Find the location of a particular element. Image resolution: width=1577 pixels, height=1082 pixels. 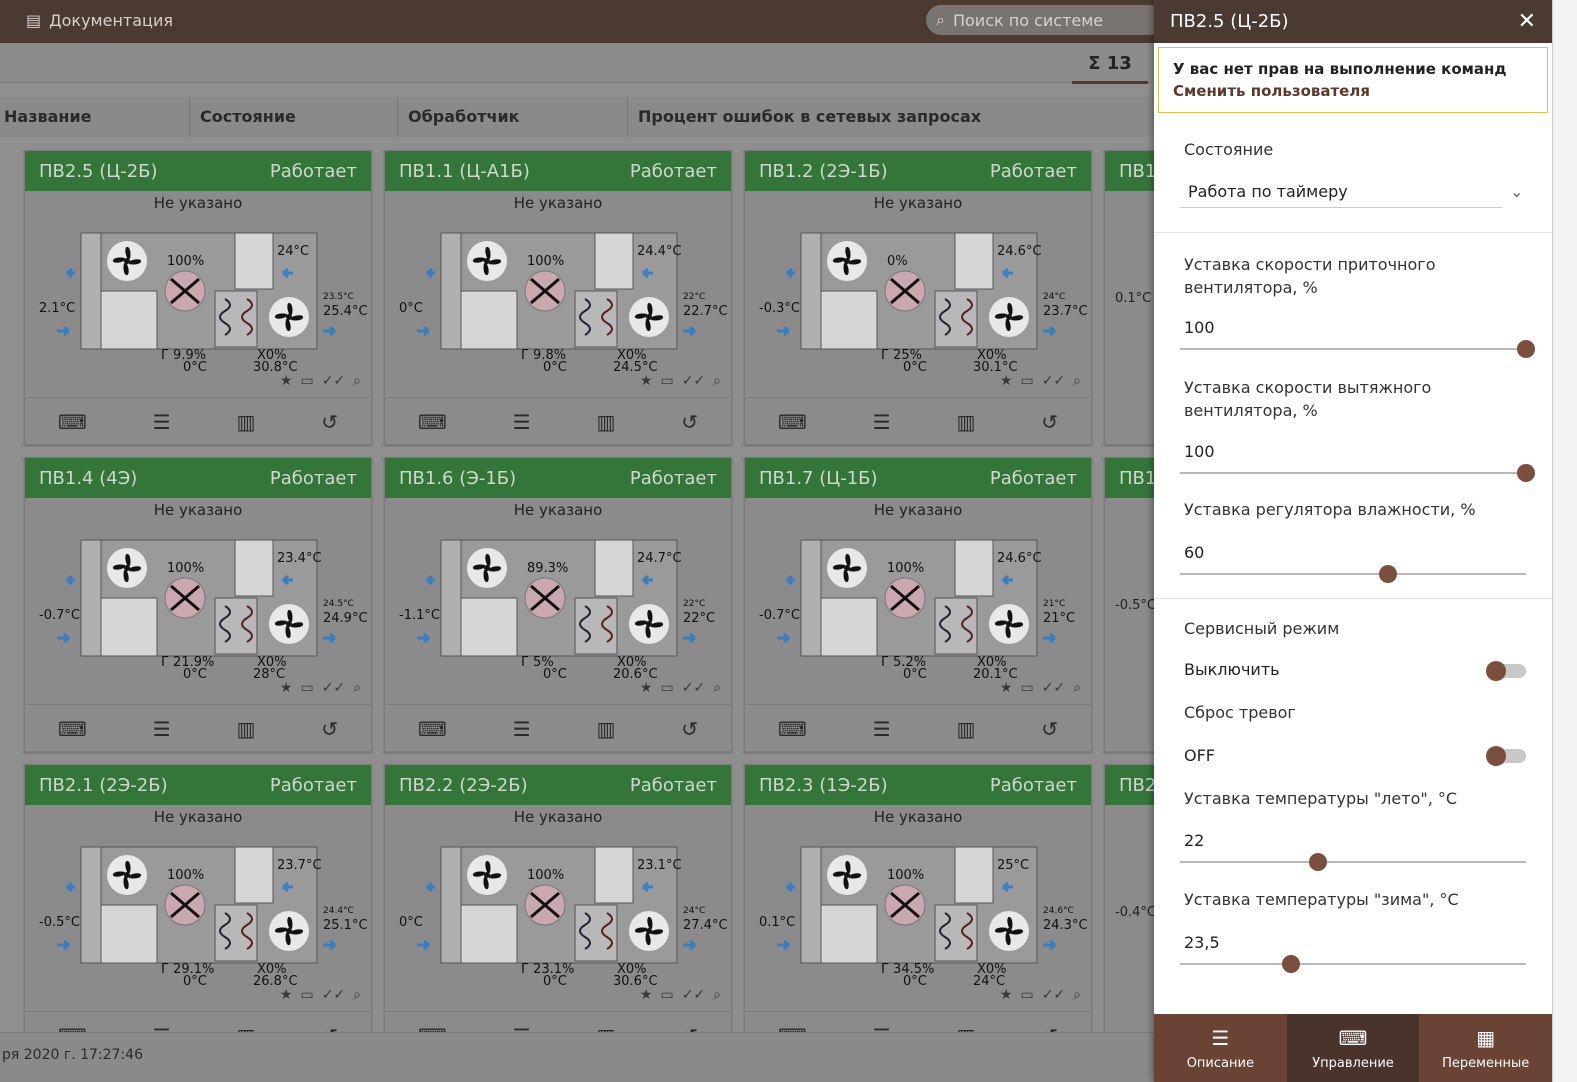

column-state: Состояние is located at coordinates (294, 117).